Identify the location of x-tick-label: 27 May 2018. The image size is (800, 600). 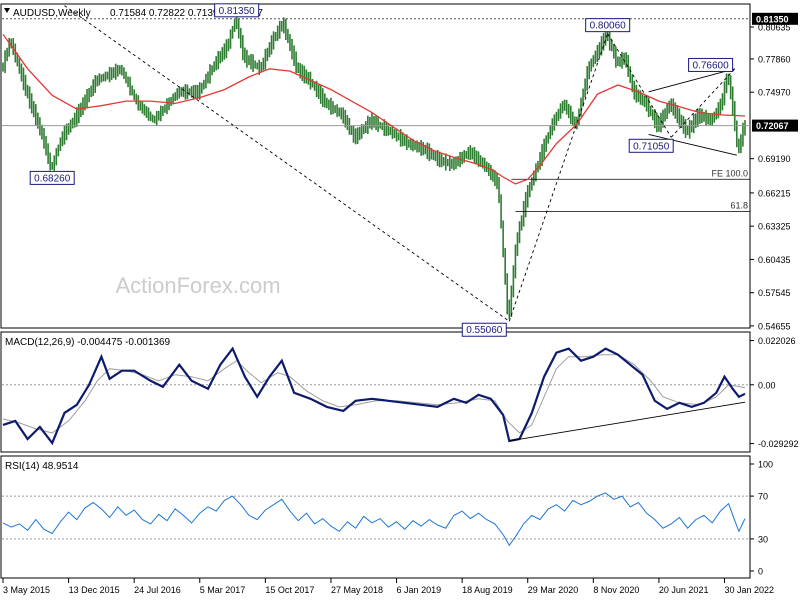
(357, 590).